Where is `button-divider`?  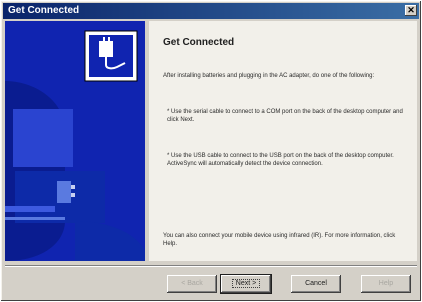
button-divider is located at coordinates (211, 266).